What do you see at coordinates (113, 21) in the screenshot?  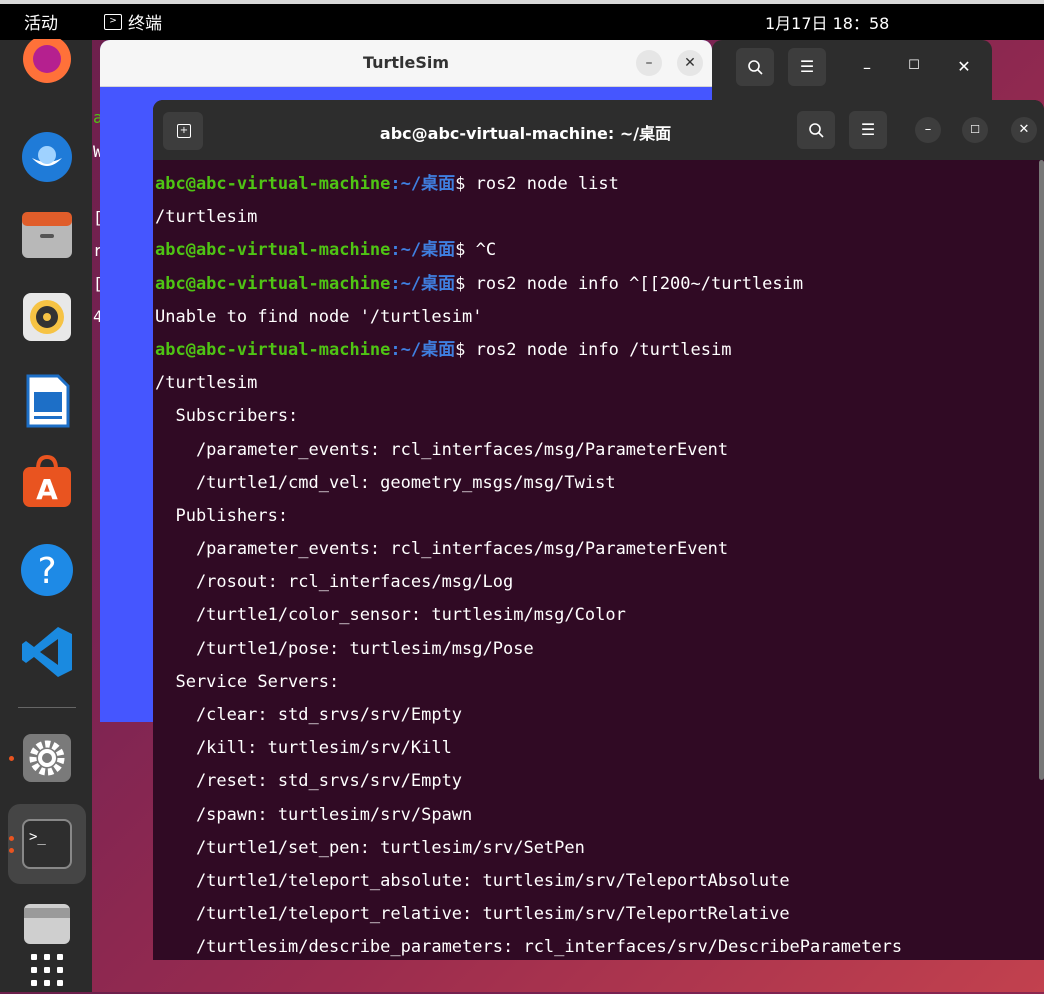 I see `terminal-icon: >` at bounding box center [113, 21].